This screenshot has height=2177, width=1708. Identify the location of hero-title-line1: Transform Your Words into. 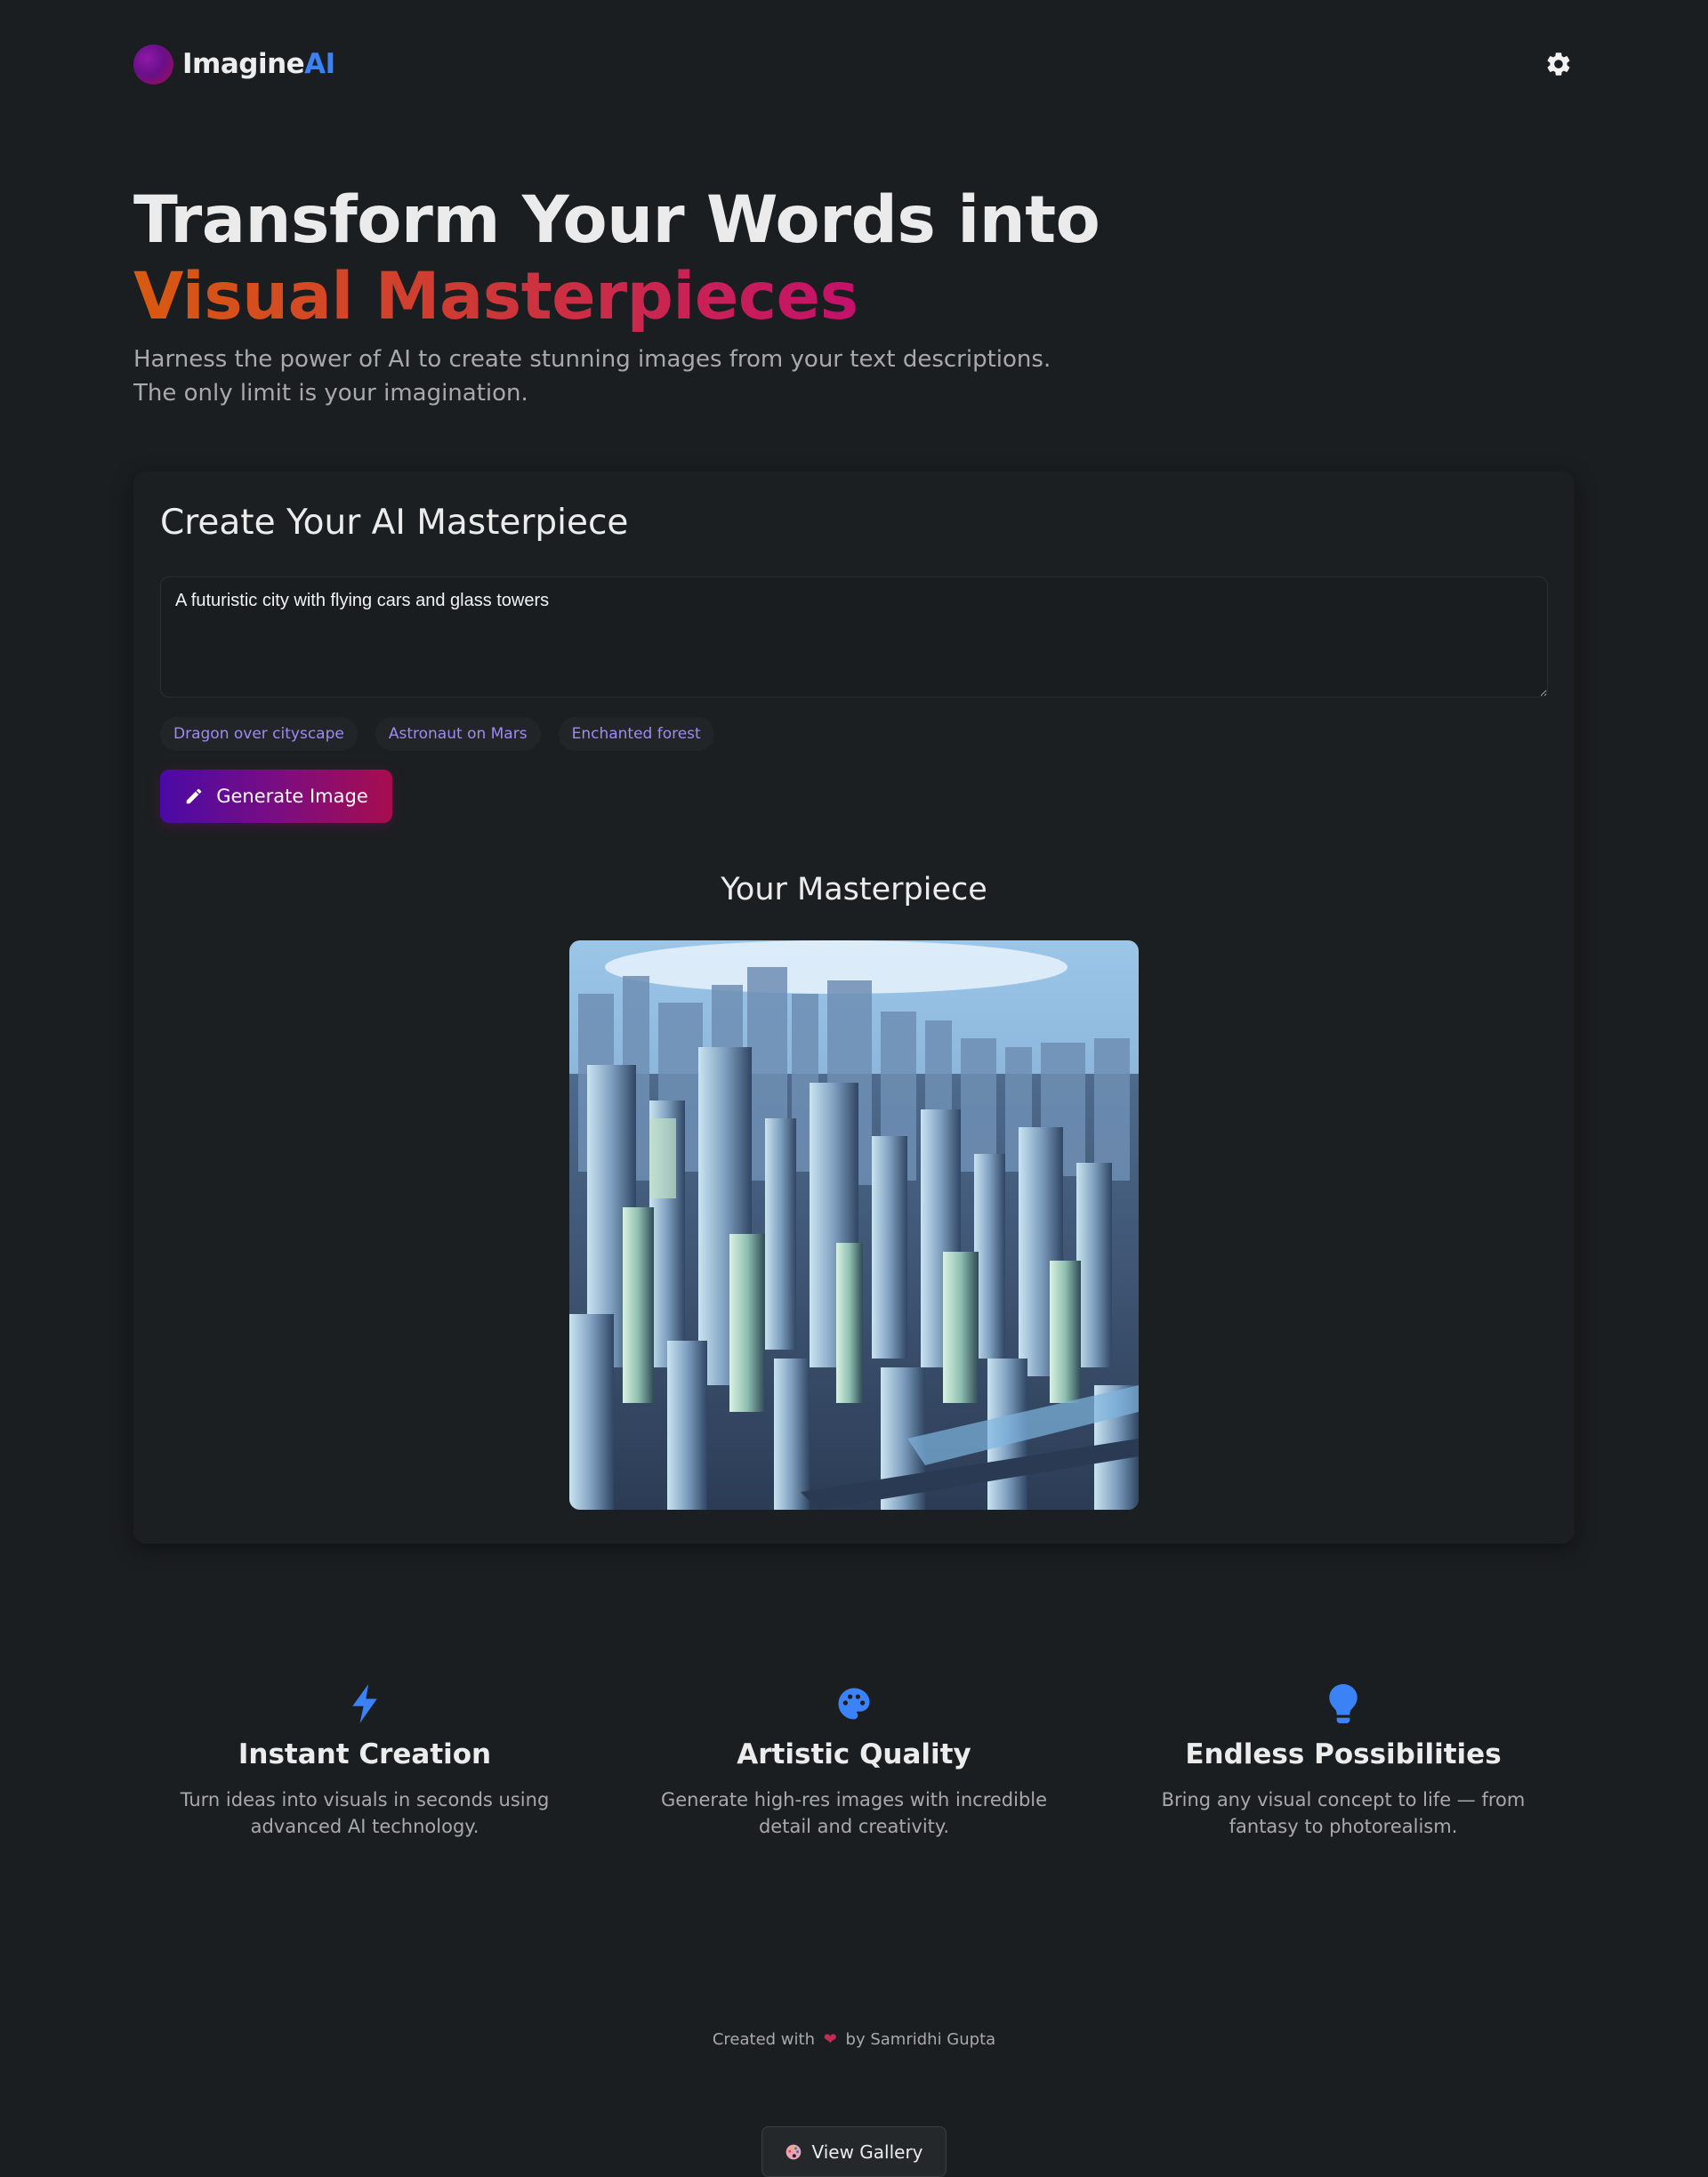
(616, 220).